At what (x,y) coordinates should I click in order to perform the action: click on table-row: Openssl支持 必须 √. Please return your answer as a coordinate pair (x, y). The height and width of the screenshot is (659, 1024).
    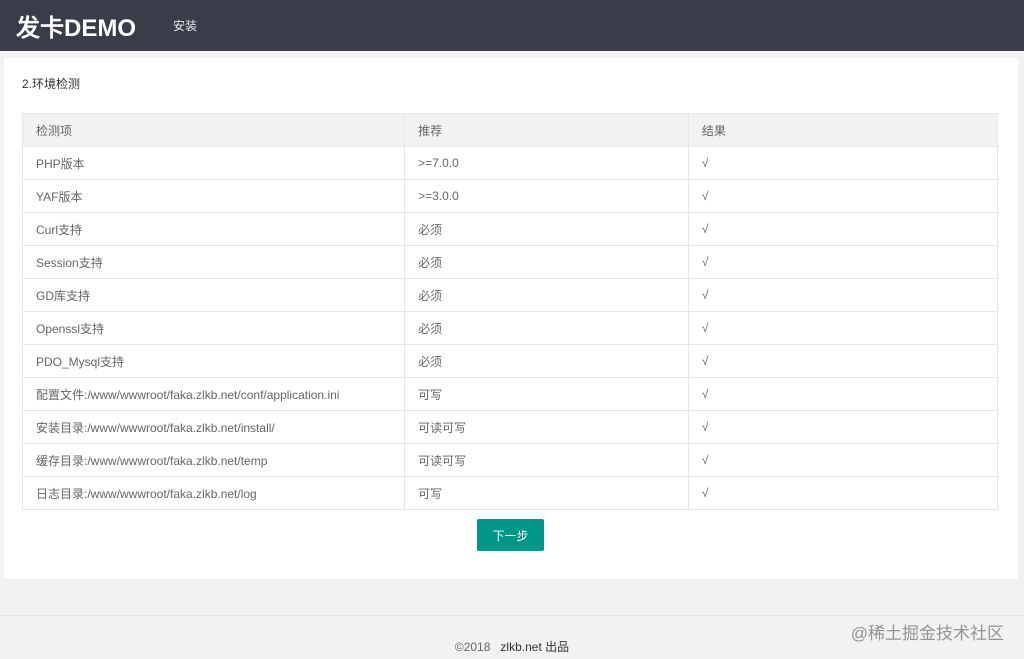
    Looking at the image, I should click on (510, 328).